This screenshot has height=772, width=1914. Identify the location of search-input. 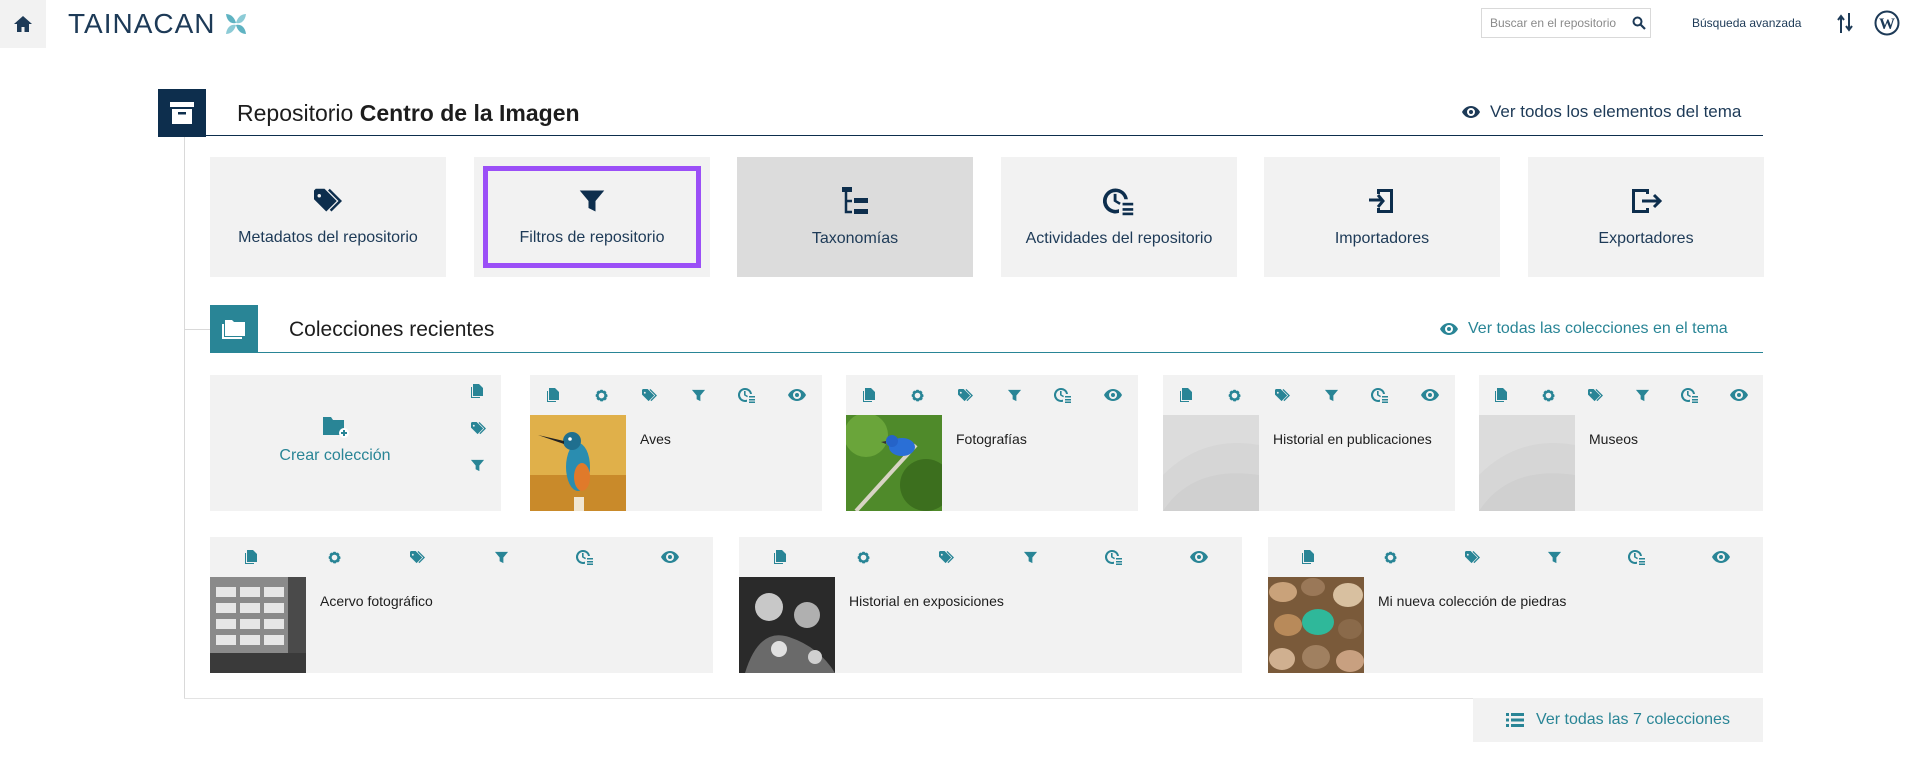
(1557, 23).